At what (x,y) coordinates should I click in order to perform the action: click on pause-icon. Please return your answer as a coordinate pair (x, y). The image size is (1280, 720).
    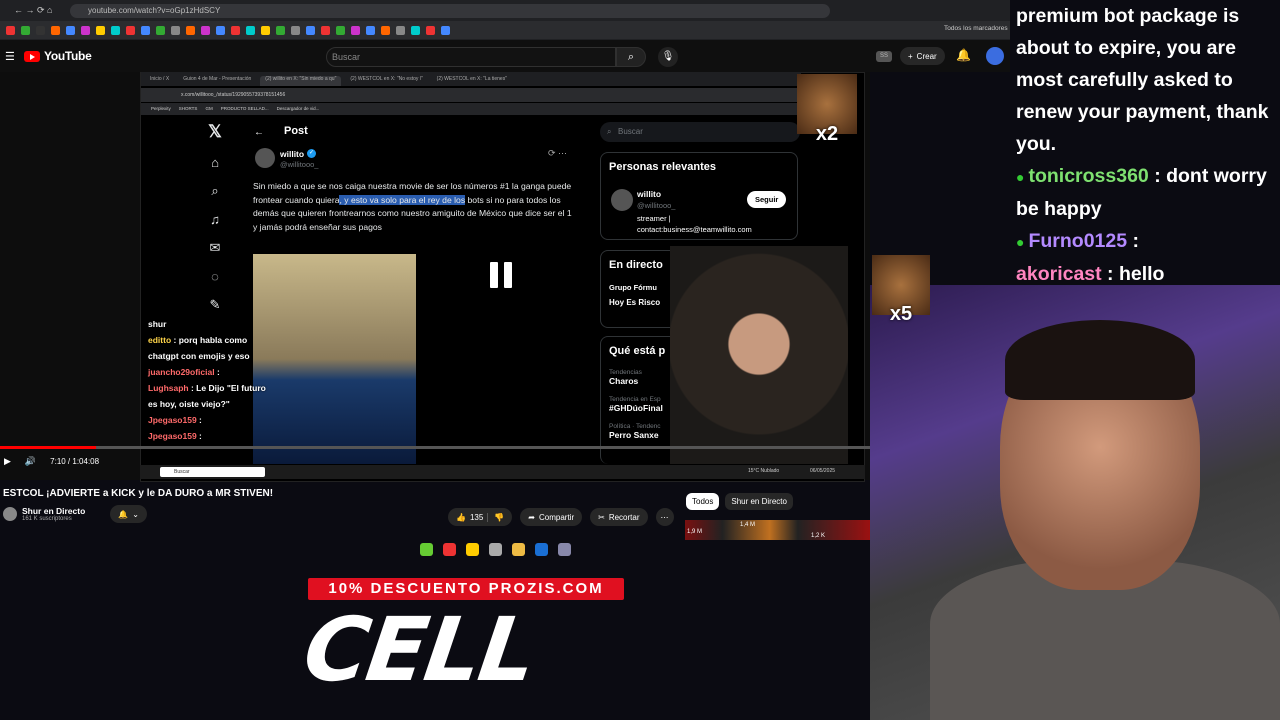
    Looking at the image, I should click on (502, 275).